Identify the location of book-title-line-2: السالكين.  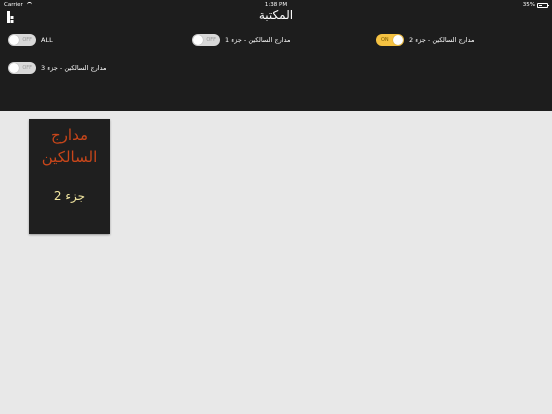
(69, 157).